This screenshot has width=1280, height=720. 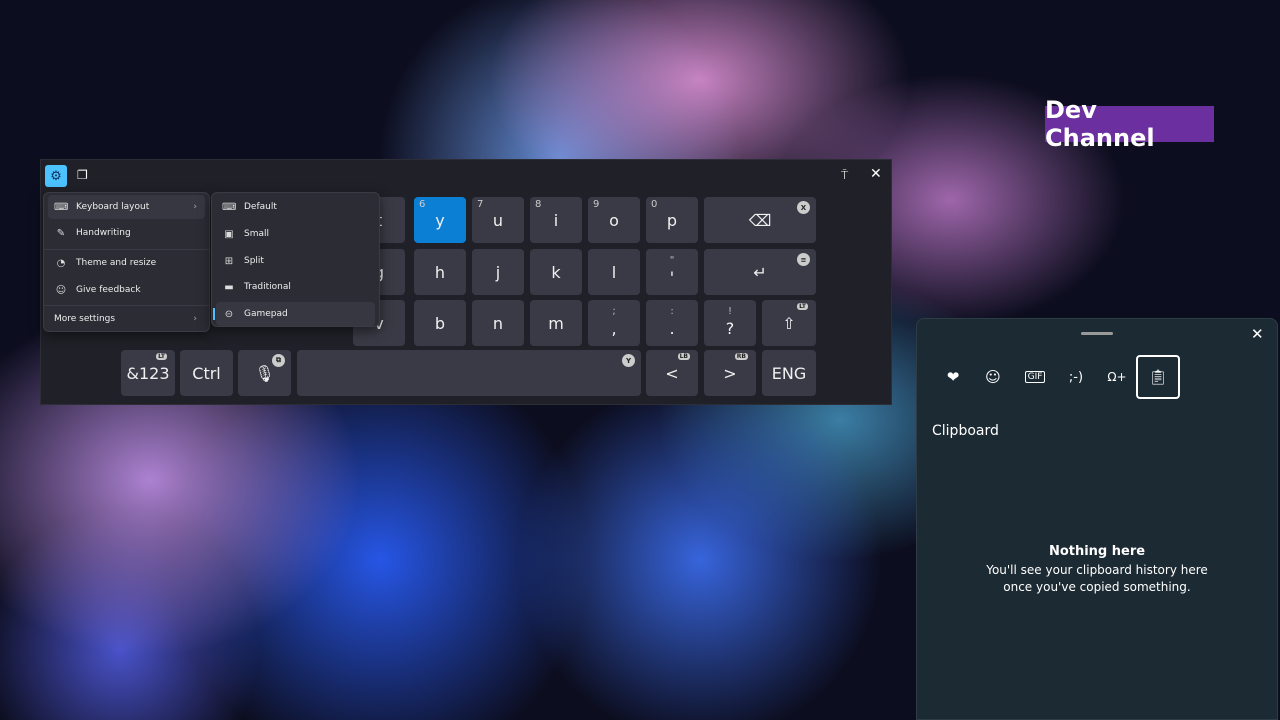 I want to click on key-period: :., so click(x=672, y=323).